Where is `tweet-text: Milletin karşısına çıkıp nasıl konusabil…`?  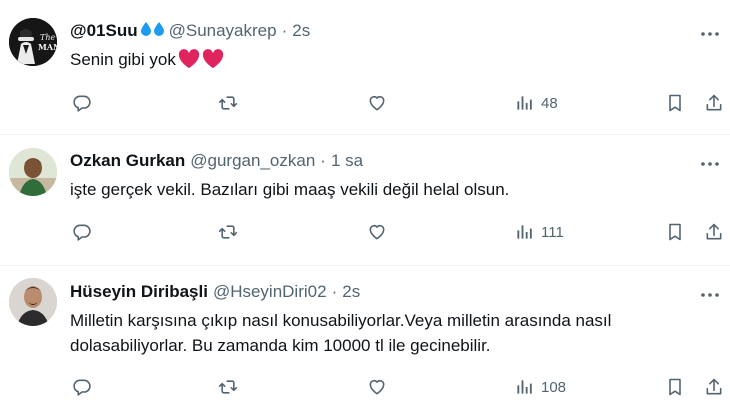 tweet-text: Milletin karşısına çıkıp nasıl konusabil… is located at coordinates (390, 333).